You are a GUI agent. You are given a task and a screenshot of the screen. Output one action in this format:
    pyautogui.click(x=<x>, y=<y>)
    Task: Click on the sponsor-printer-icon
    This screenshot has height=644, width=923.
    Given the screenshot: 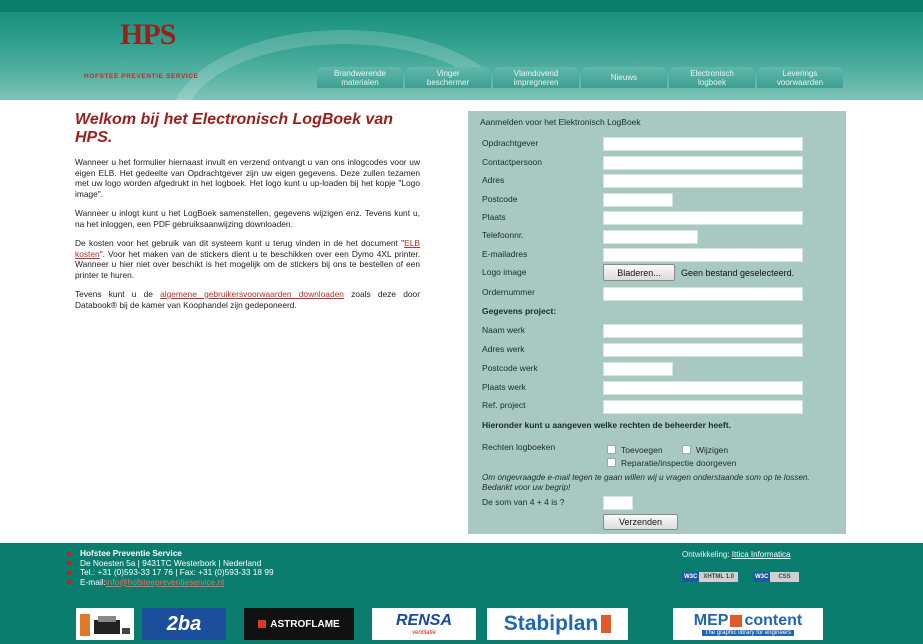 What is the action you would take?
    pyautogui.click(x=105, y=625)
    